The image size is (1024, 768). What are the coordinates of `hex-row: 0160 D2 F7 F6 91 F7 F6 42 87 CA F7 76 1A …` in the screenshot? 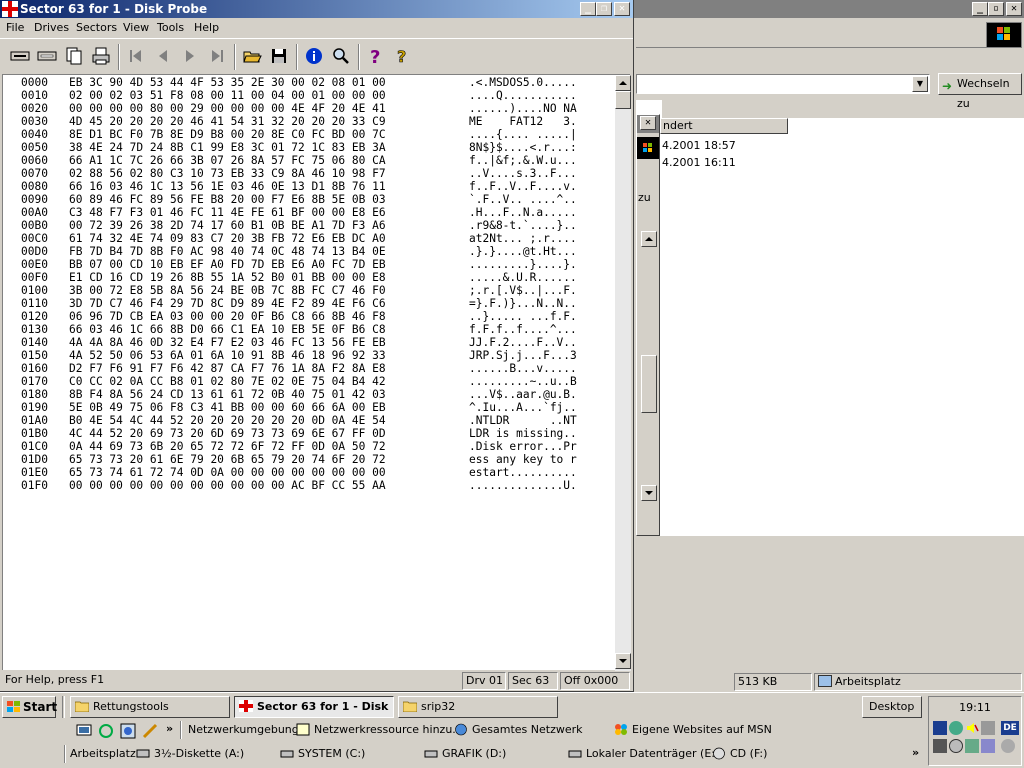 It's located at (309, 368).